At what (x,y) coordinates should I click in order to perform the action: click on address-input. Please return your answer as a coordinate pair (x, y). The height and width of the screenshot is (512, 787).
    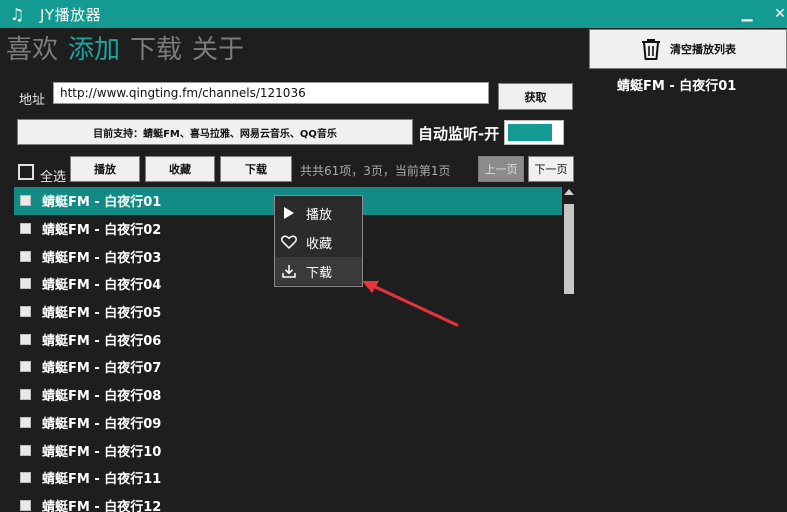
    Looking at the image, I should click on (271, 93).